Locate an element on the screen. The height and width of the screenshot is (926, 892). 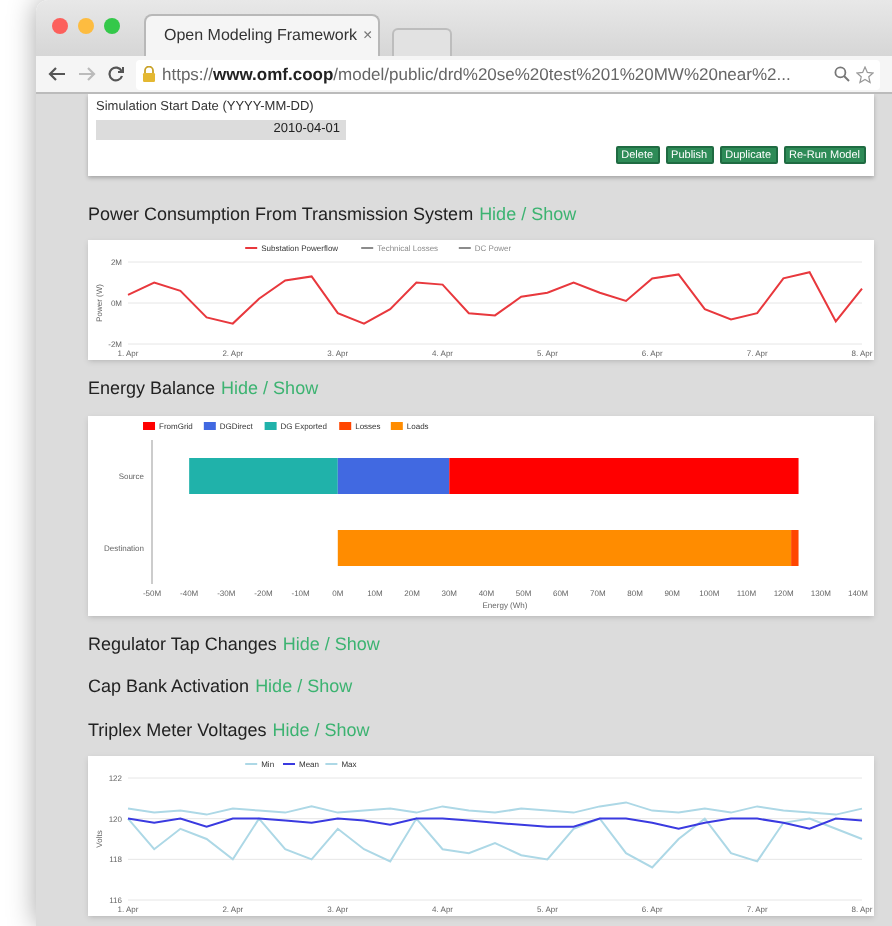
maximize-window-icon is located at coordinates (112, 26).